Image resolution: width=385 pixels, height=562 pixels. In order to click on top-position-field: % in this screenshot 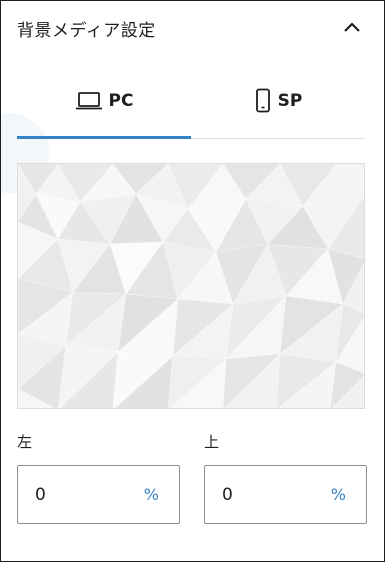, I will do `click(285, 494)`.